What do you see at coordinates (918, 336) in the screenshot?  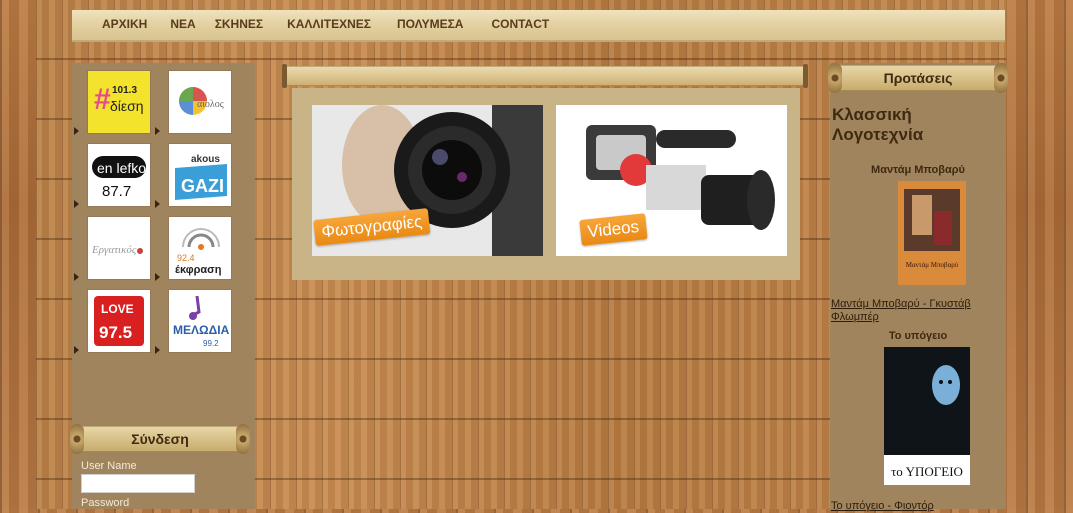 I see `book-title: Το υπόγειο` at bounding box center [918, 336].